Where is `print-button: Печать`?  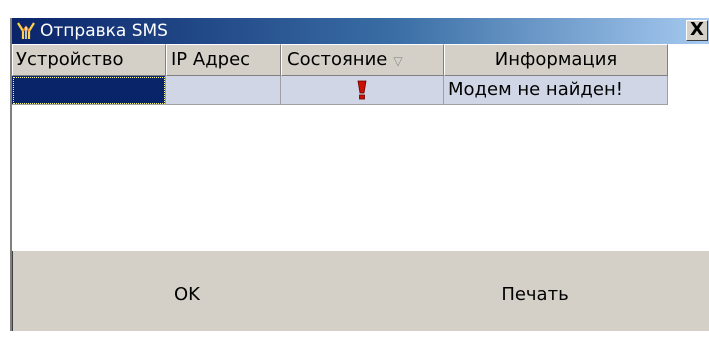 print-button: Печать is located at coordinates (535, 291).